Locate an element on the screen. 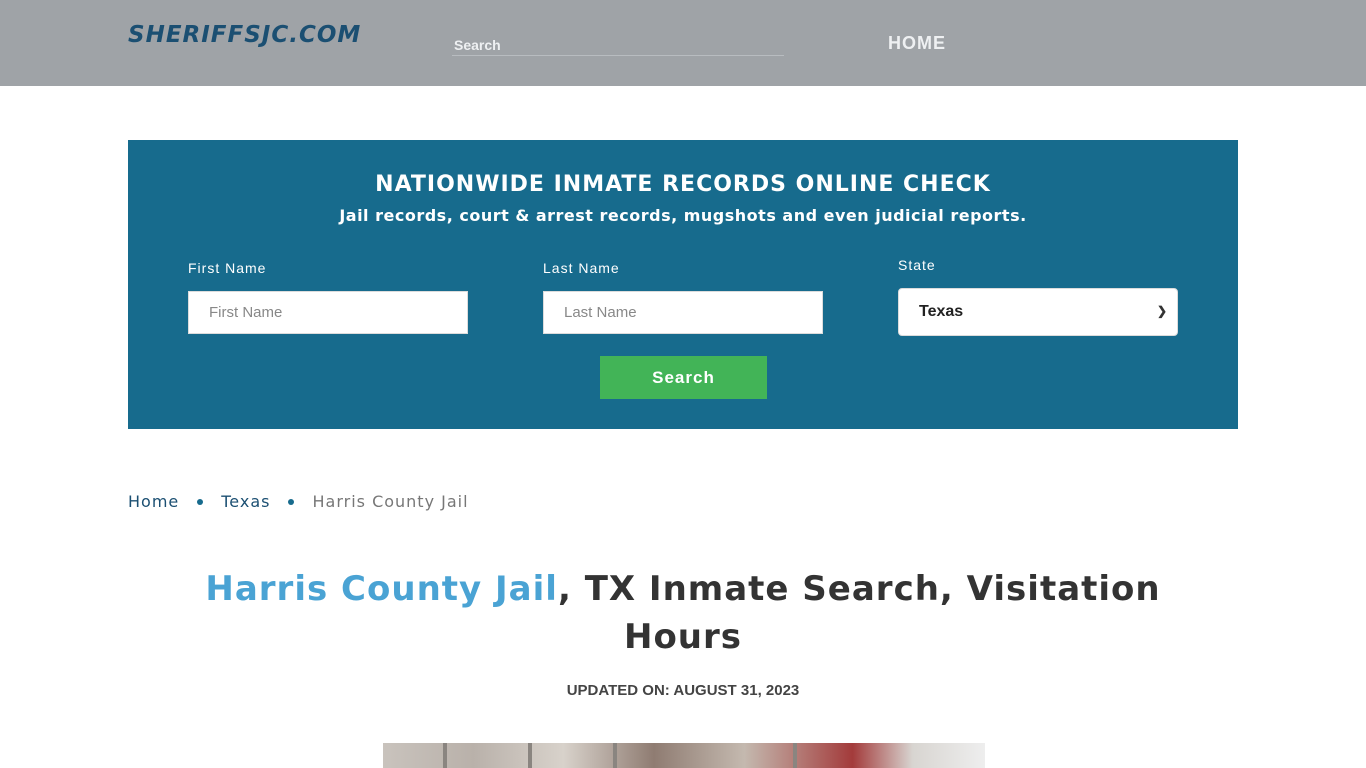  updated-date: UPDATED ON: AUGUST 31, 2023 is located at coordinates (683, 690).